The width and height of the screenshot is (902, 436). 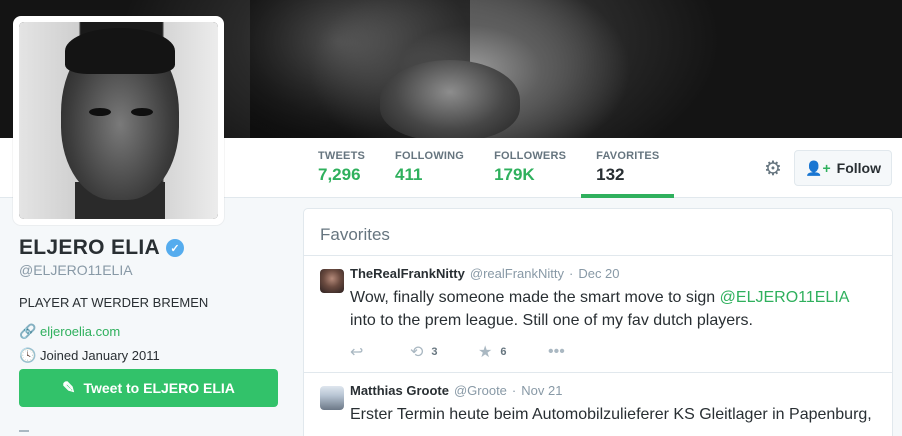 What do you see at coordinates (28, 331) in the screenshot?
I see `link-icon: 🔗` at bounding box center [28, 331].